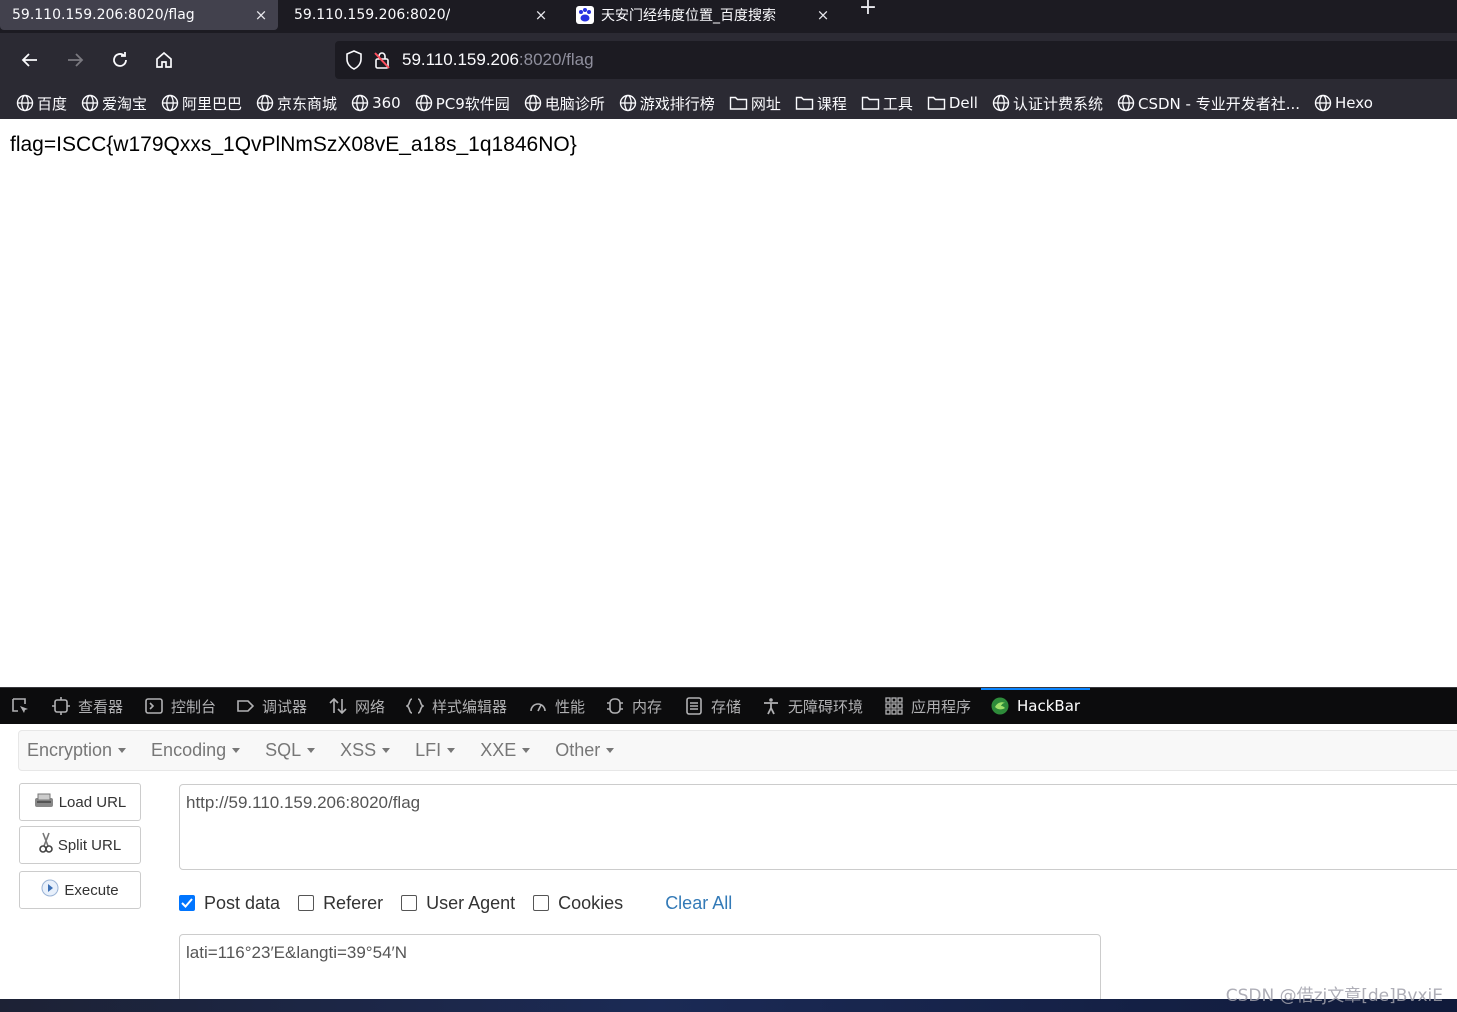 The width and height of the screenshot is (1457, 1012). Describe the element at coordinates (103, 15) in the screenshot. I see `tab-title: 59.110.159.206:8020/flag` at that location.